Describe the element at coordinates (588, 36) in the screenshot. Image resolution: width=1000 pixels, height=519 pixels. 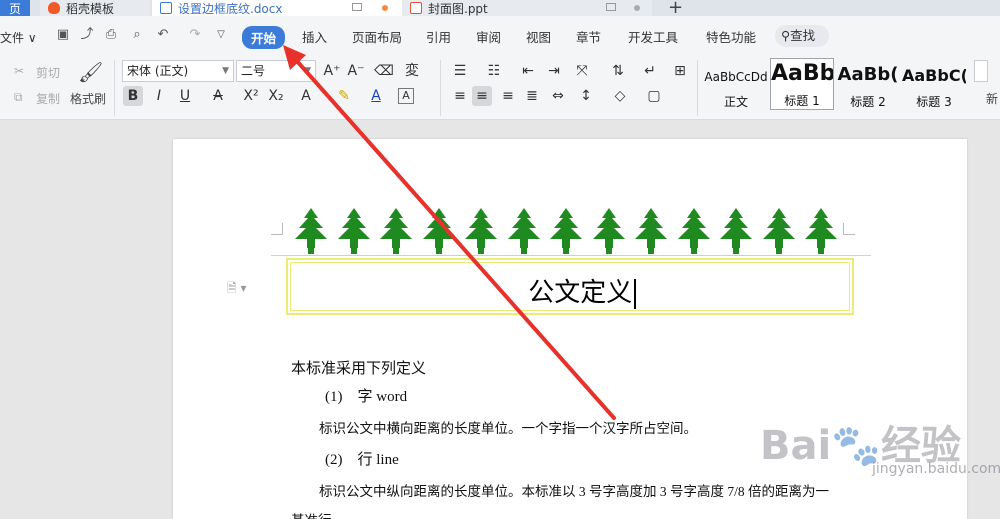
I see `menu-chapter: 章节` at that location.